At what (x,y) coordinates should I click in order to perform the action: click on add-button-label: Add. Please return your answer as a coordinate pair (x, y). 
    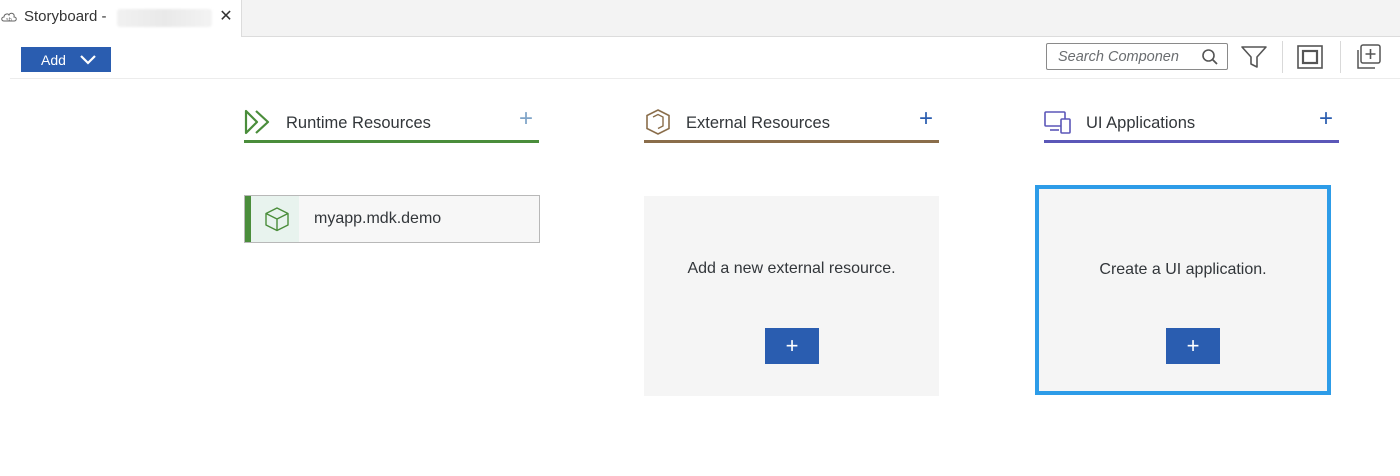
    Looking at the image, I should click on (53, 59).